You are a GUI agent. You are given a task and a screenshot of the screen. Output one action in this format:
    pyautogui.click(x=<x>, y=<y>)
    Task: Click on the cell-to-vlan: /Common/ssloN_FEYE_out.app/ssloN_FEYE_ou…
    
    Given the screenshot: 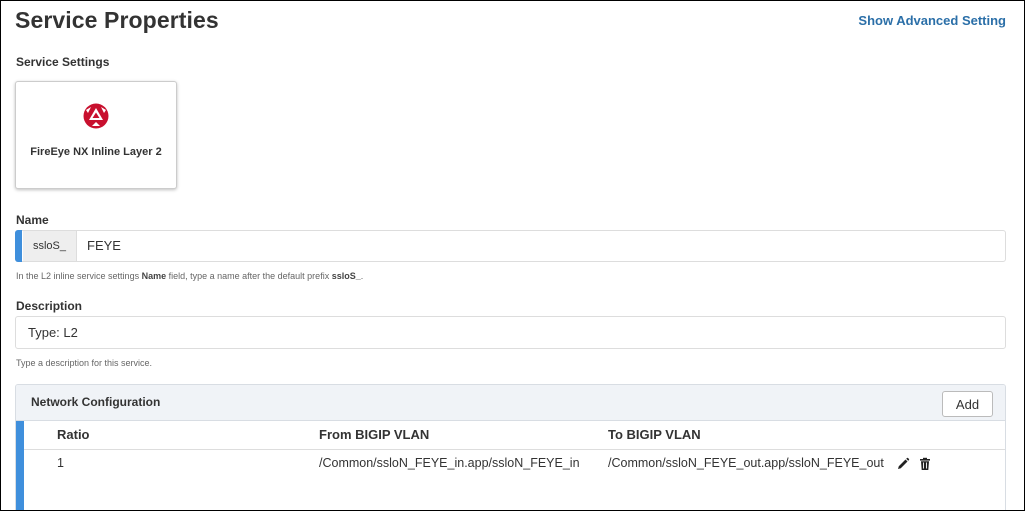 What is the action you would take?
    pyautogui.click(x=746, y=463)
    